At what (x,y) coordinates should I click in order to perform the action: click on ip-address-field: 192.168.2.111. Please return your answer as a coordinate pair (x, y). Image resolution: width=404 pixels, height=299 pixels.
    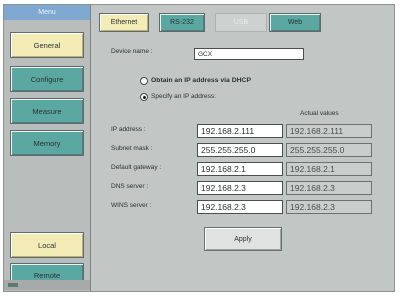
    Looking at the image, I should click on (240, 131).